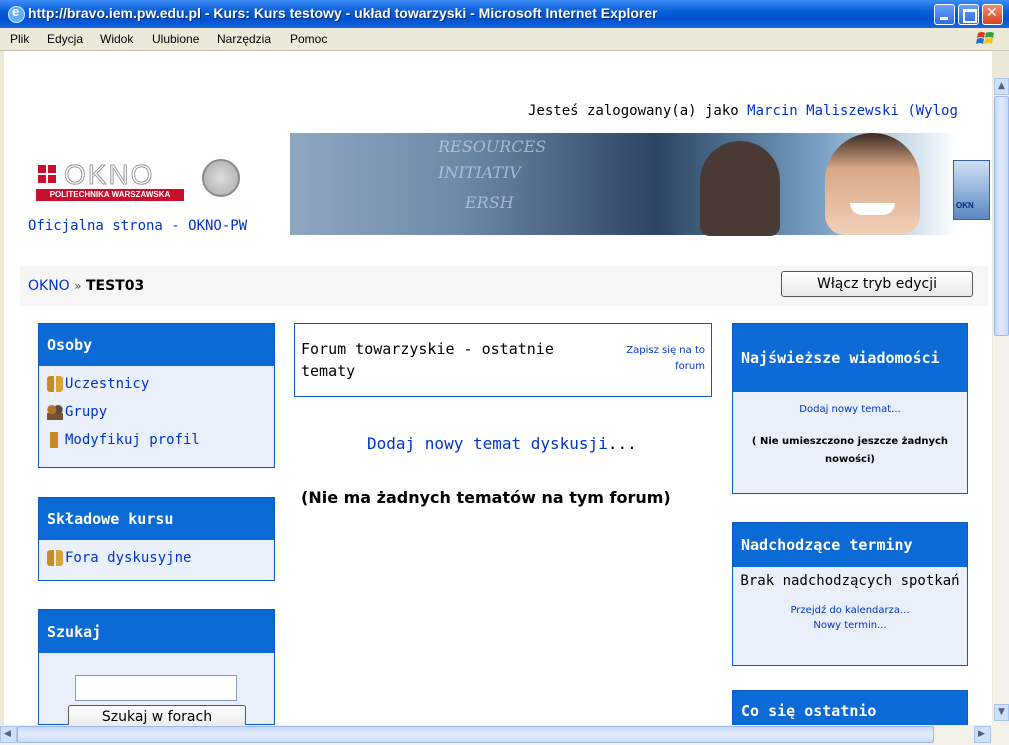 This screenshot has width=1009, height=745. What do you see at coordinates (872, 184) in the screenshot?
I see `banner-person-right` at bounding box center [872, 184].